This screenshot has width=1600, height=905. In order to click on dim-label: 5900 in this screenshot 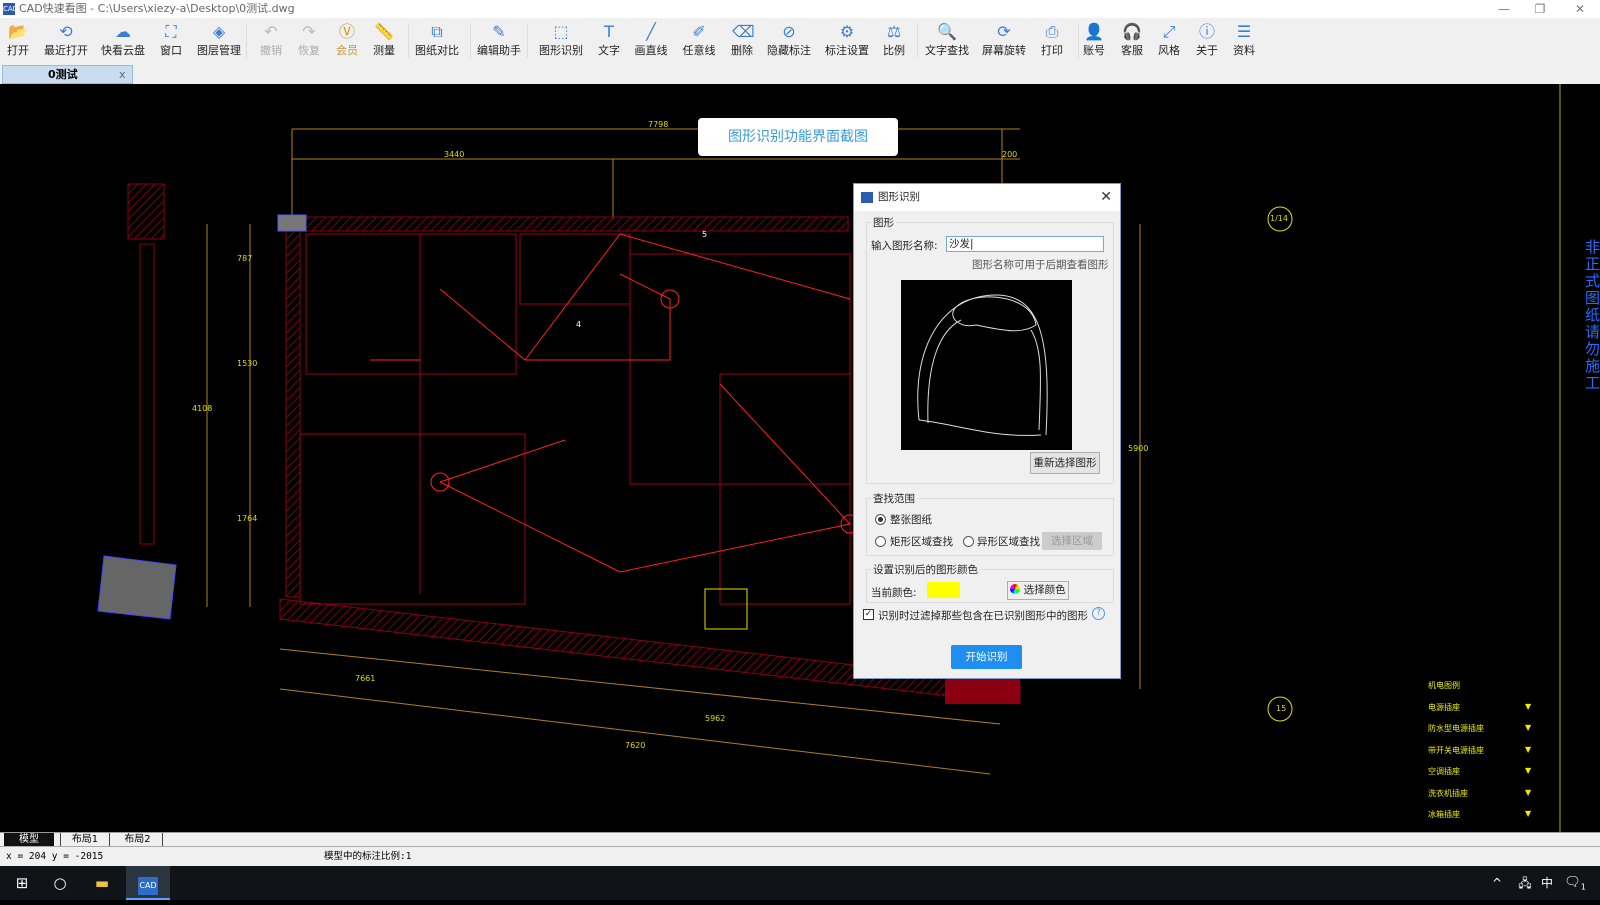, I will do `click(1138, 448)`.